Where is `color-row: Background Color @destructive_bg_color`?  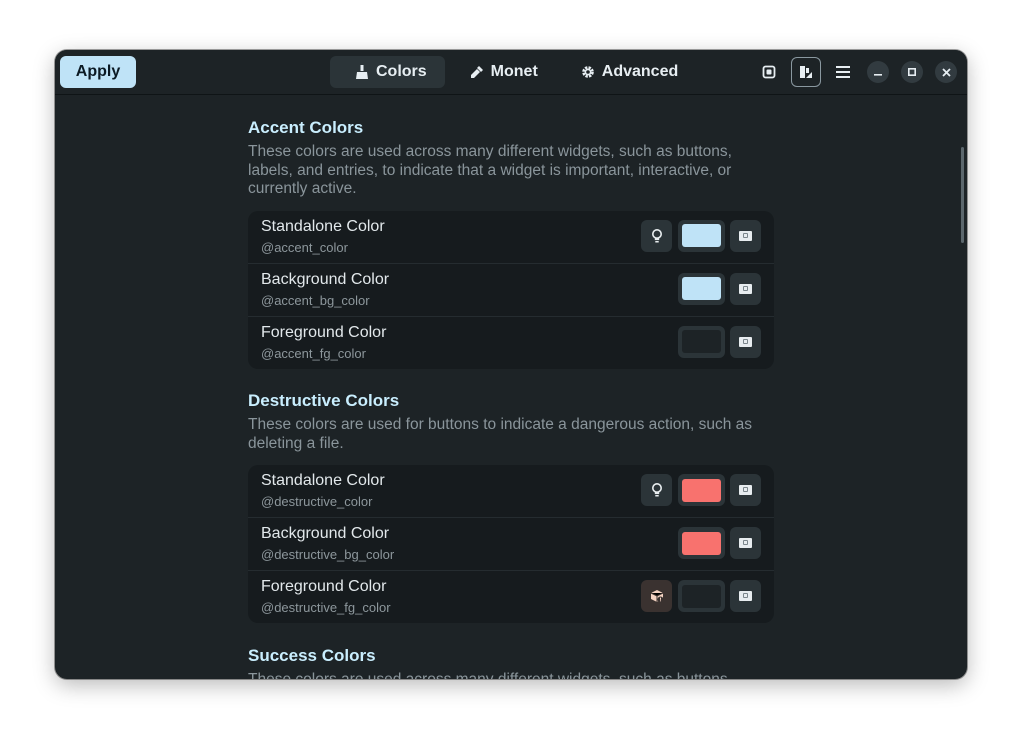
color-row: Background Color @destructive_bg_color is located at coordinates (511, 543).